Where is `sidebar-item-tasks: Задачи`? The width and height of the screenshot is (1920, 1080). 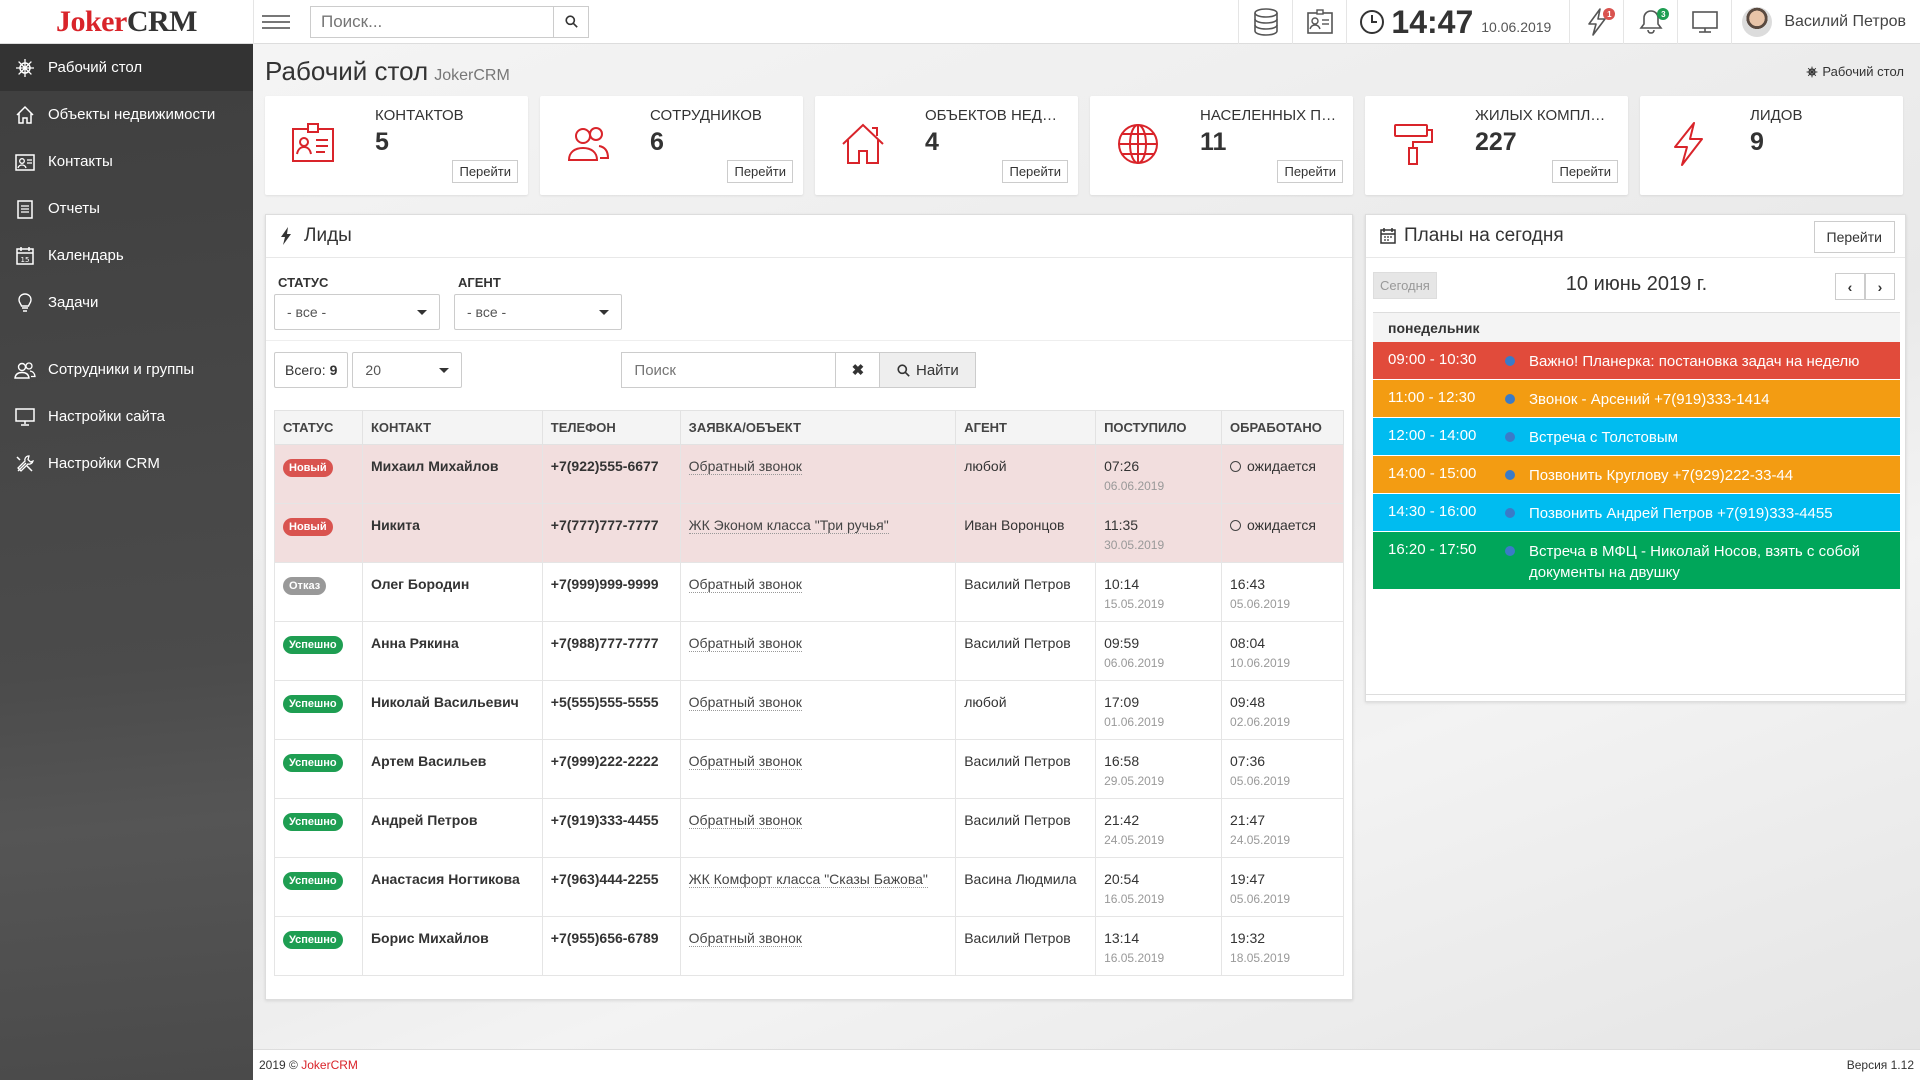
sidebar-item-tasks: Задачи is located at coordinates (126, 302).